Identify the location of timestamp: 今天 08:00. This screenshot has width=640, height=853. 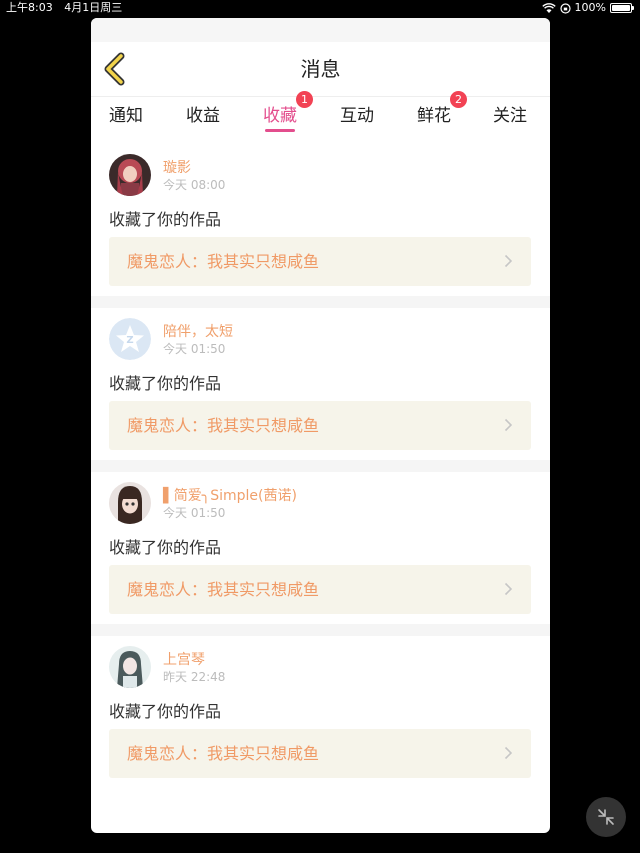
(194, 185).